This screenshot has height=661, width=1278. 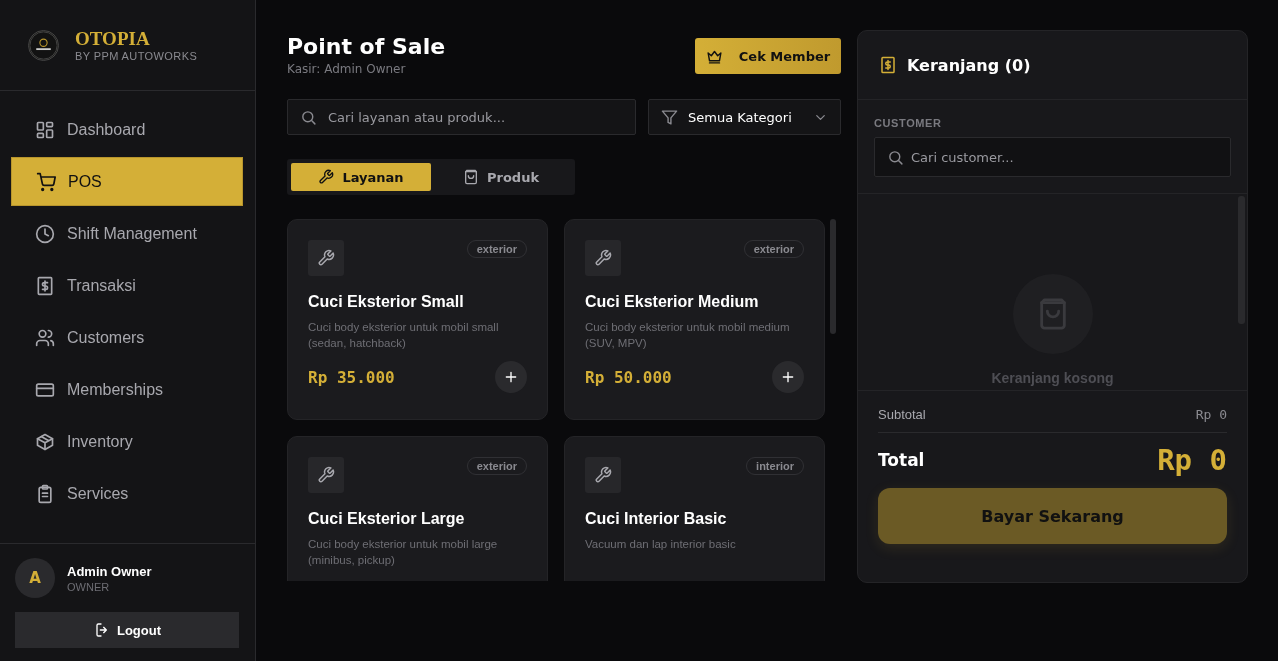 What do you see at coordinates (43, 45) in the screenshot?
I see `logo-icon` at bounding box center [43, 45].